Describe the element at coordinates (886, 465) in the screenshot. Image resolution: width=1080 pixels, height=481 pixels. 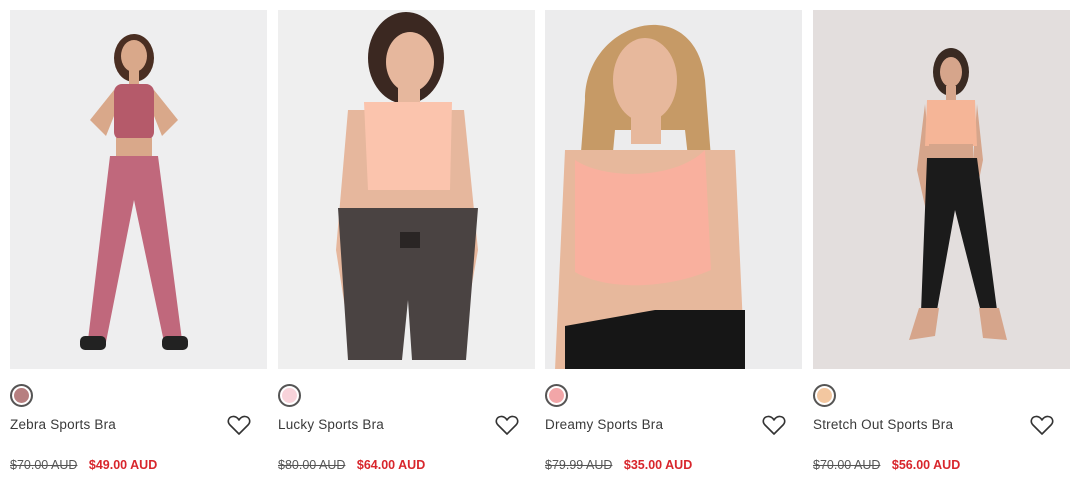
I see `price-row: $70.00 AUD $56.00 AUD` at that location.